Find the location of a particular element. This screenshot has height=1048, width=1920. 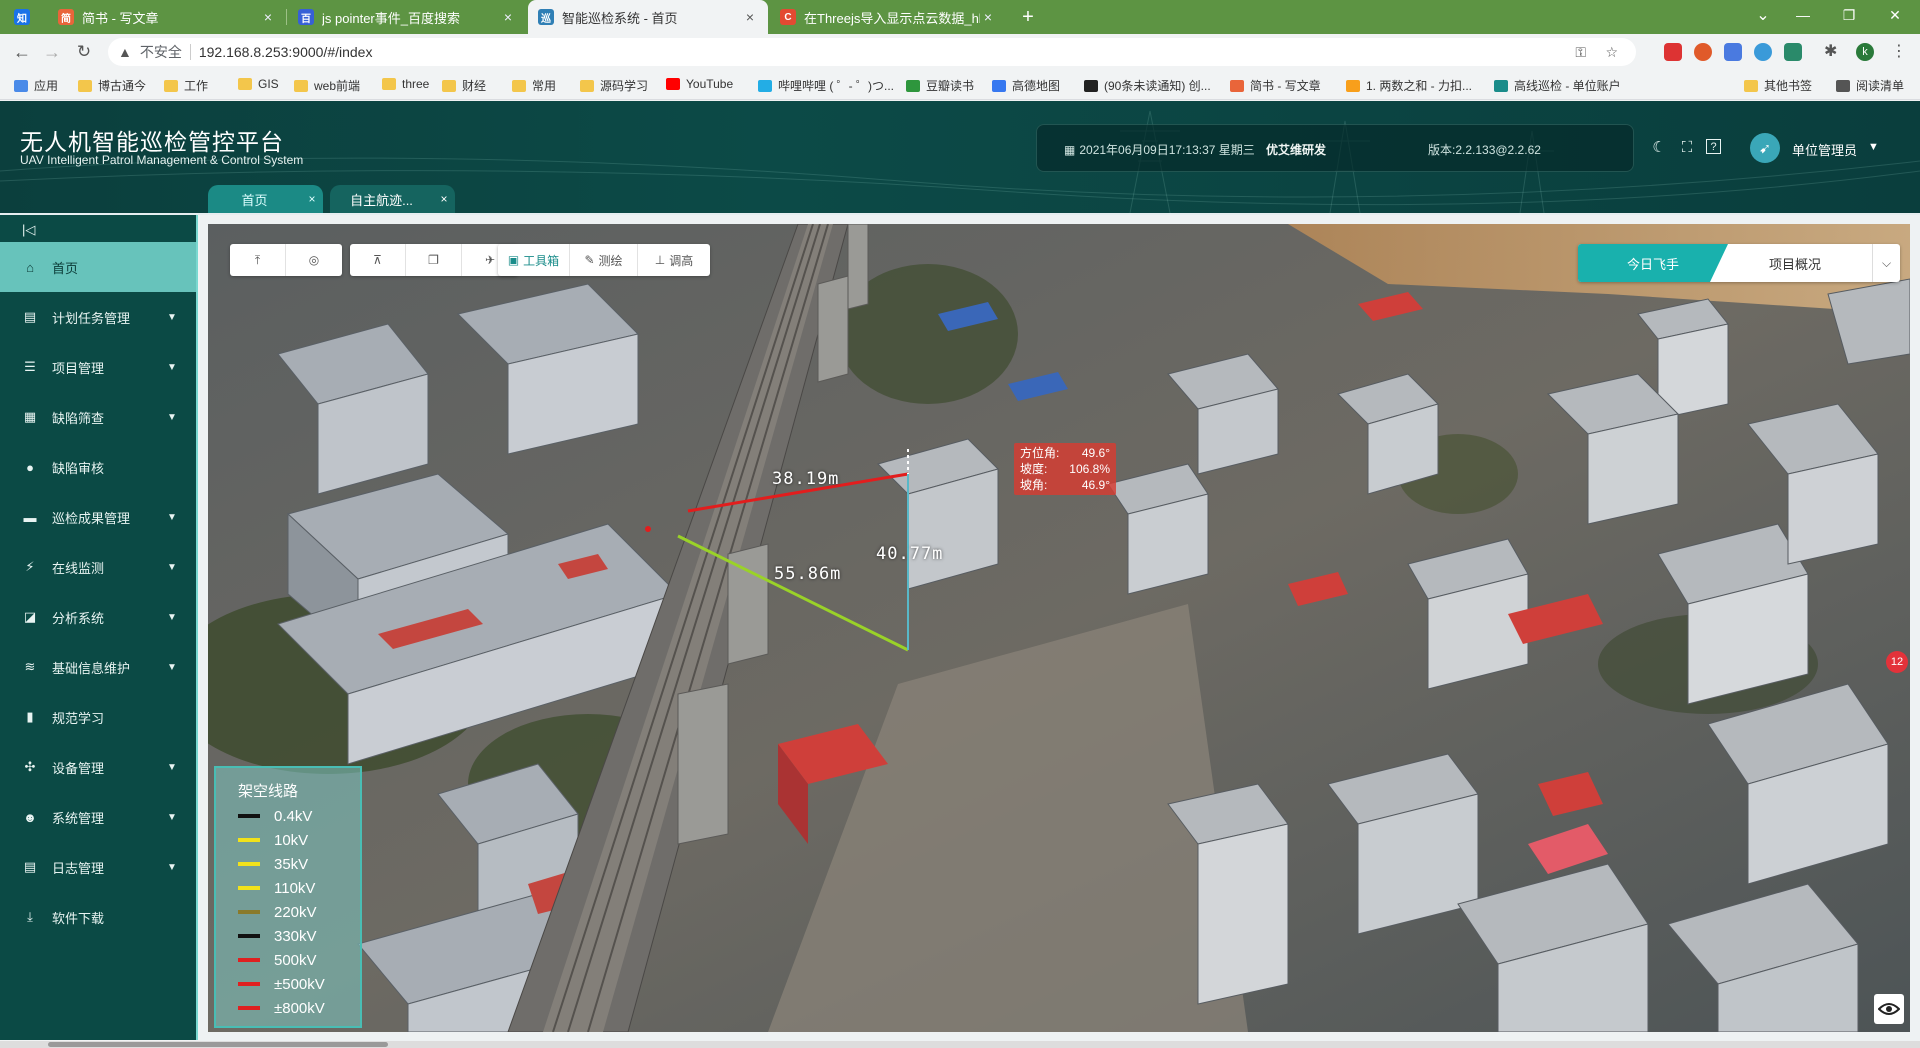

app-favicon-icon: 巡 is located at coordinates (546, 17).